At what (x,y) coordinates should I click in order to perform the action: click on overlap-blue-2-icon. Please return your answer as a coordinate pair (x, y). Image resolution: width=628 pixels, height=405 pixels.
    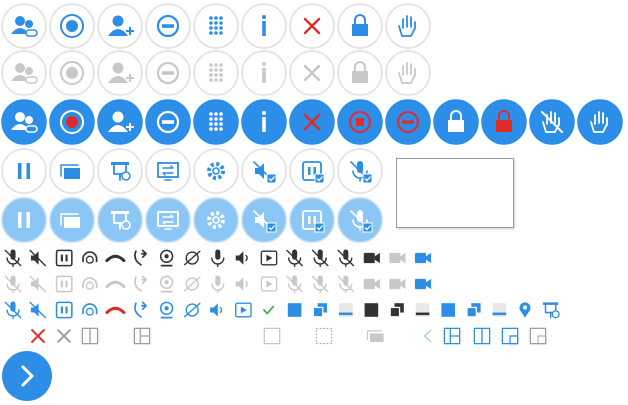
    Looking at the image, I should click on (473, 310).